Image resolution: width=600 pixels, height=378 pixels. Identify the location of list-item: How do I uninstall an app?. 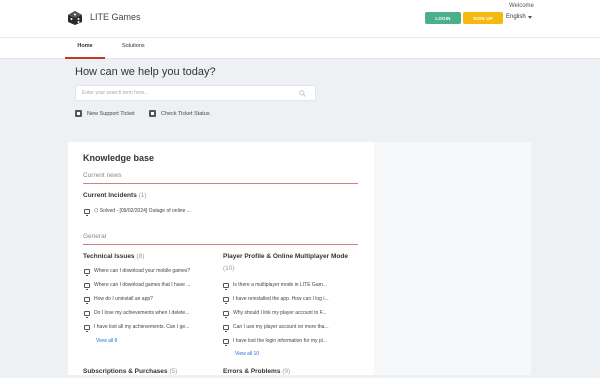
(118, 300).